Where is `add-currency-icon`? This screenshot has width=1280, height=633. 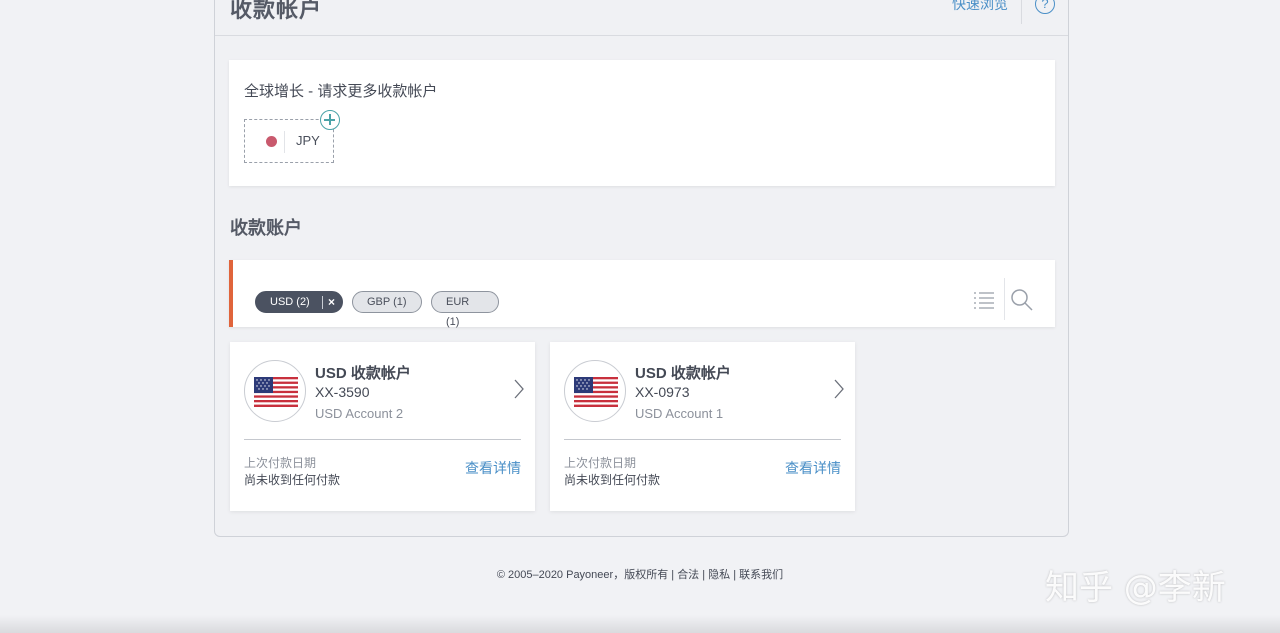 add-currency-icon is located at coordinates (330, 120).